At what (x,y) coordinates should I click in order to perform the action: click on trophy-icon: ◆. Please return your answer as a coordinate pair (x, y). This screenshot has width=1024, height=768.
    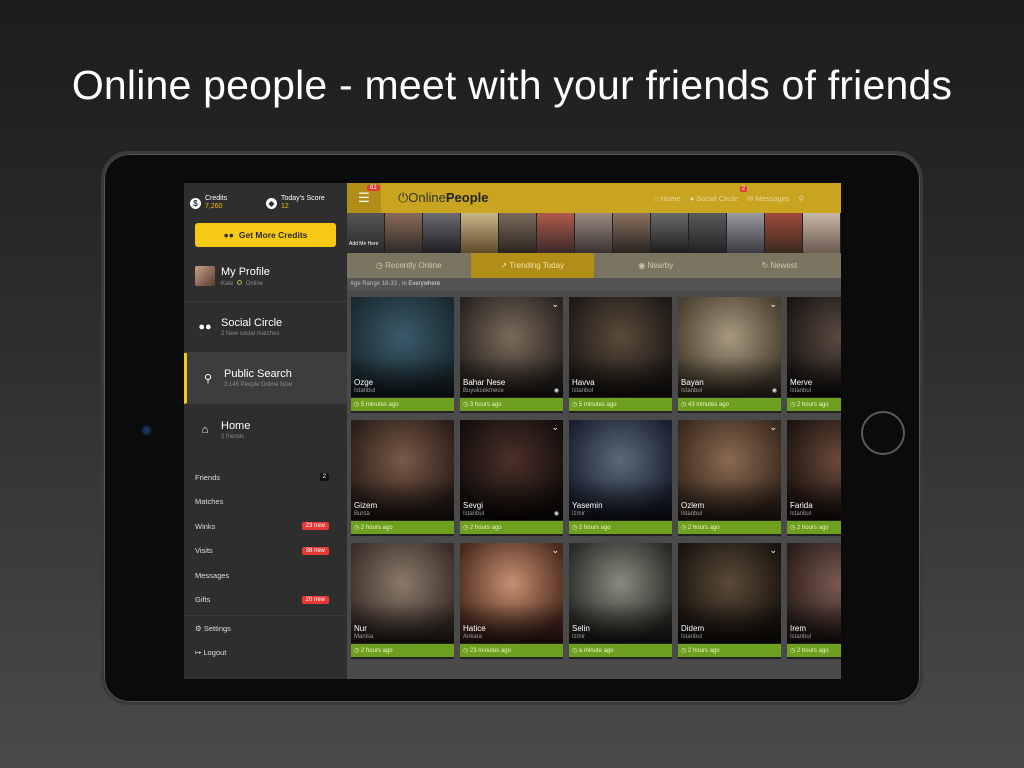
    Looking at the image, I should click on (271, 203).